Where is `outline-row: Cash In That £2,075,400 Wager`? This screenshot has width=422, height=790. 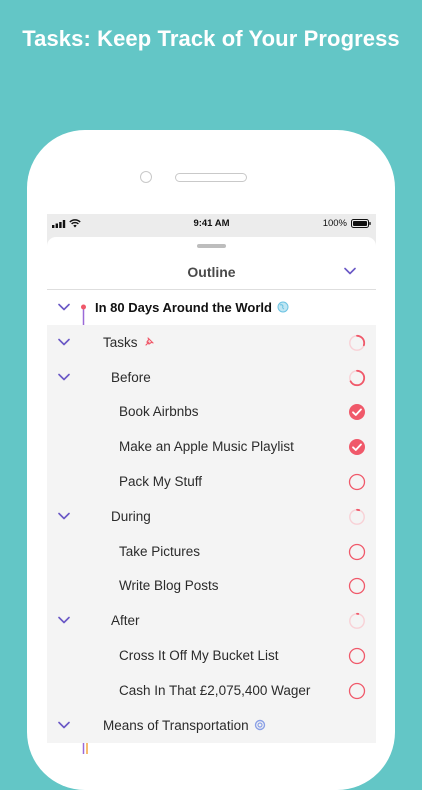 outline-row: Cash In That £2,075,400 Wager is located at coordinates (211, 690).